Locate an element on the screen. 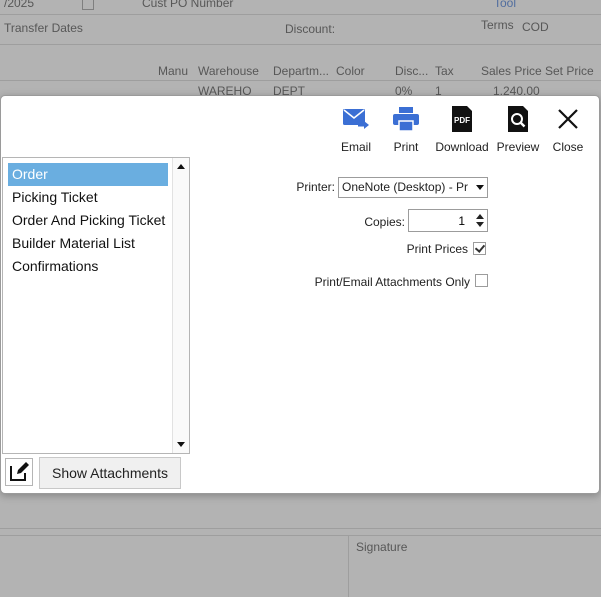 Image resolution: width=601 pixels, height=597 pixels. dialog-toolbar: Email Print PDF Download Preview Close is located at coordinates (462, 129).